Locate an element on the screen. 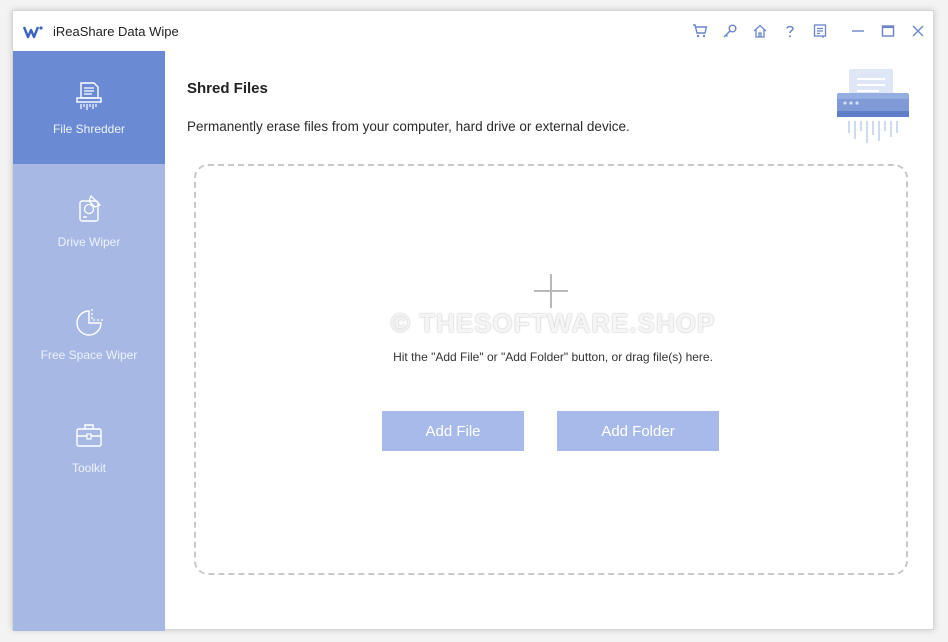 Image resolution: width=948 pixels, height=642 pixels. app-logo-icon is located at coordinates (33, 32).